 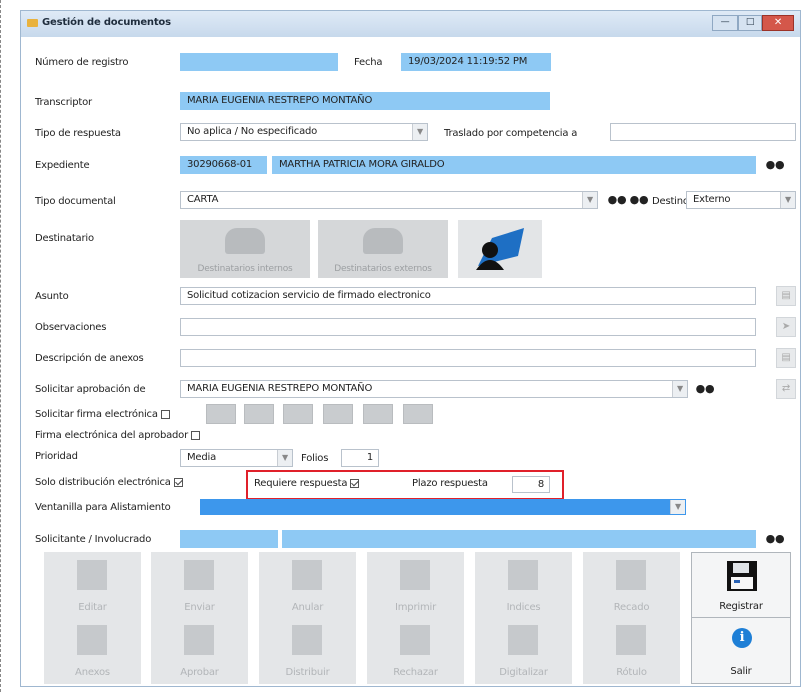 I want to click on indices-button: Indices, so click(x=523, y=585).